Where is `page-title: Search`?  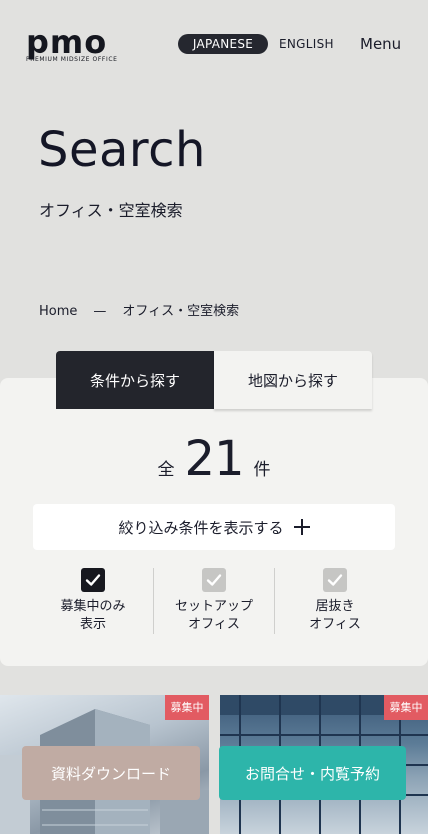
page-title: Search is located at coordinates (122, 150).